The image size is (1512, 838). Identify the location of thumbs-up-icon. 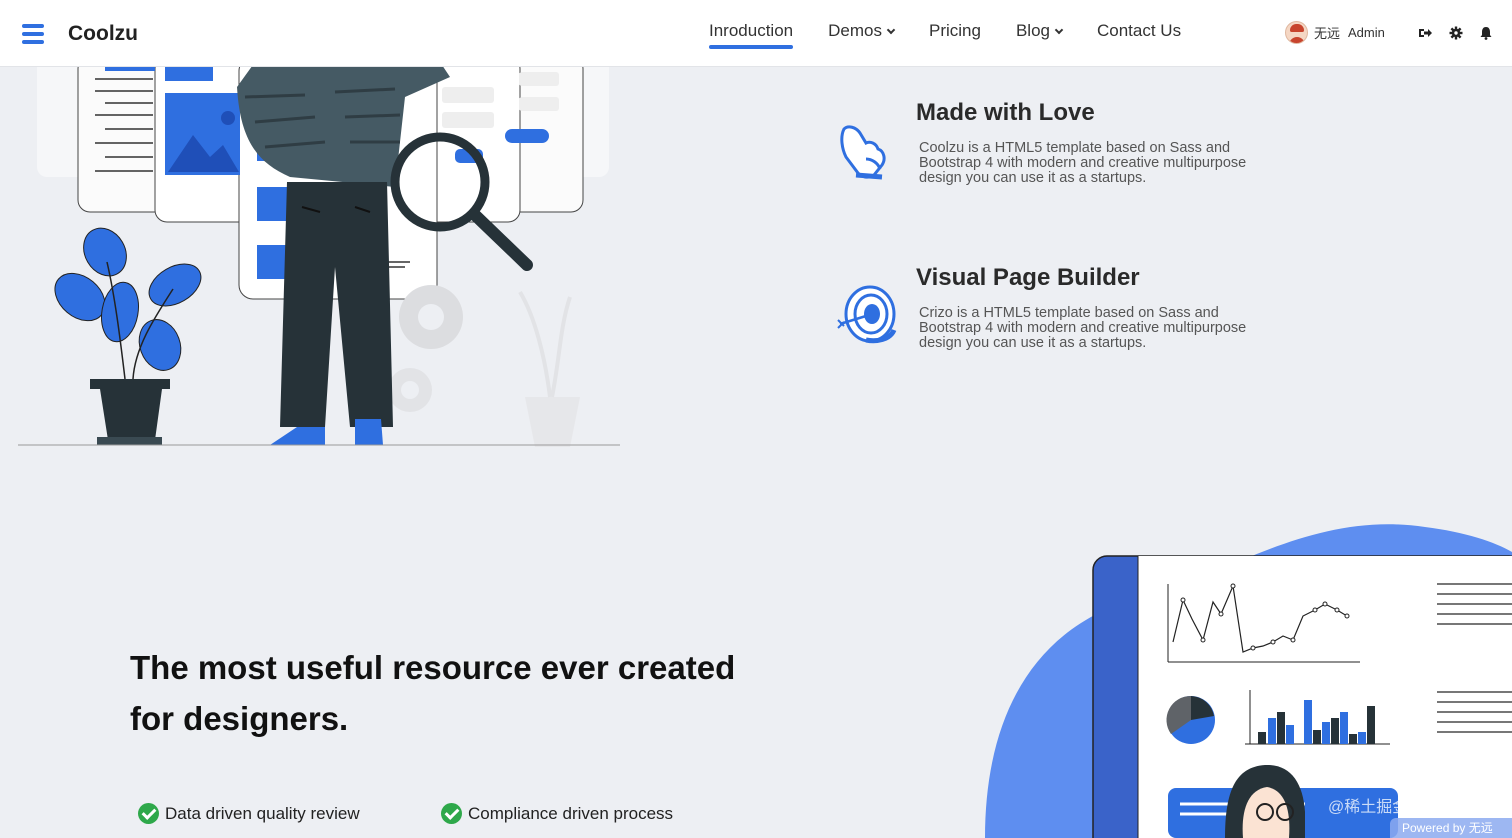
(863, 152).